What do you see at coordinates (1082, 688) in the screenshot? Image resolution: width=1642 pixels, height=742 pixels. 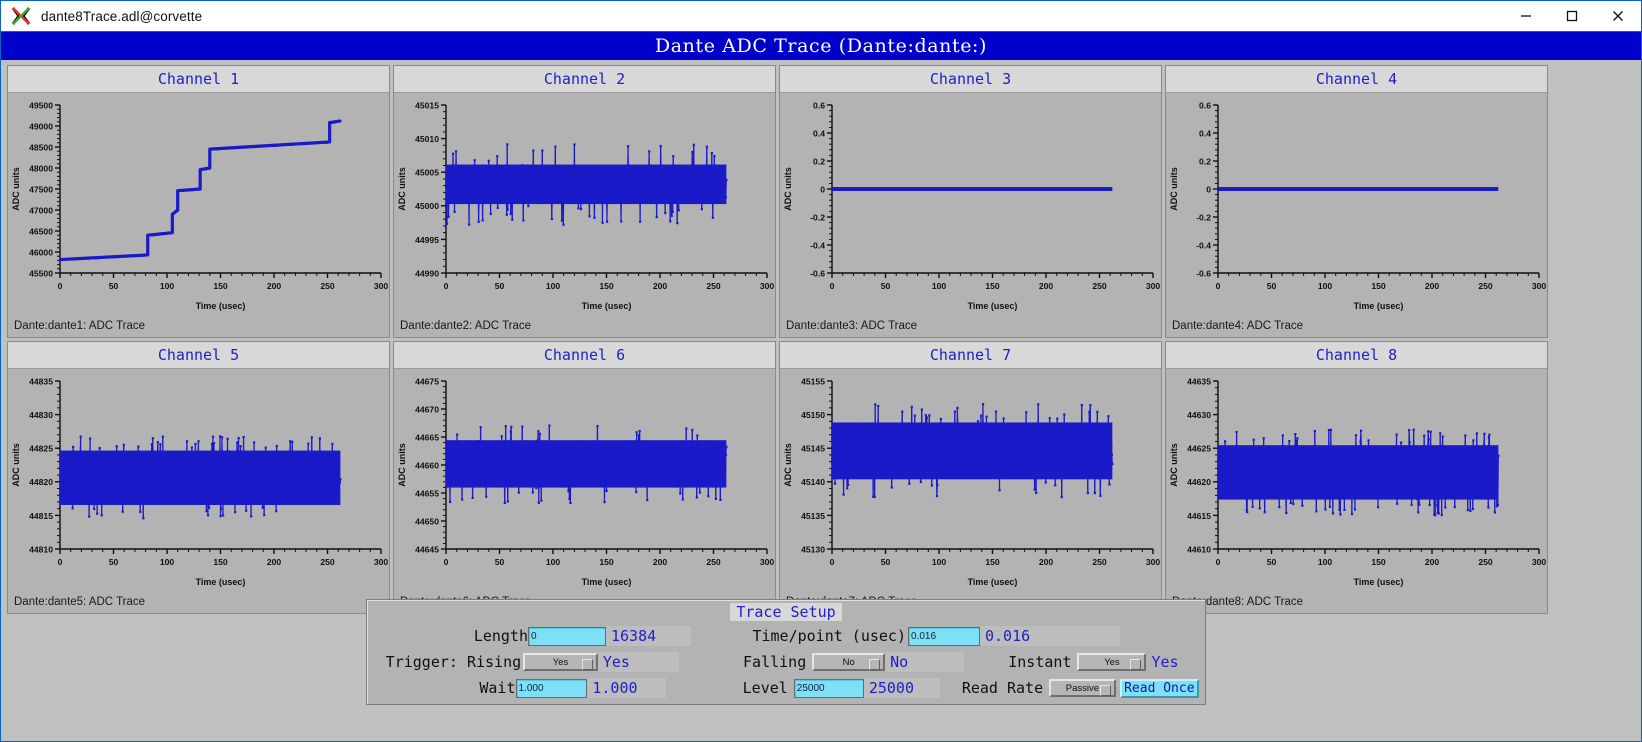 I see `readrate-dropdown: Passive` at bounding box center [1082, 688].